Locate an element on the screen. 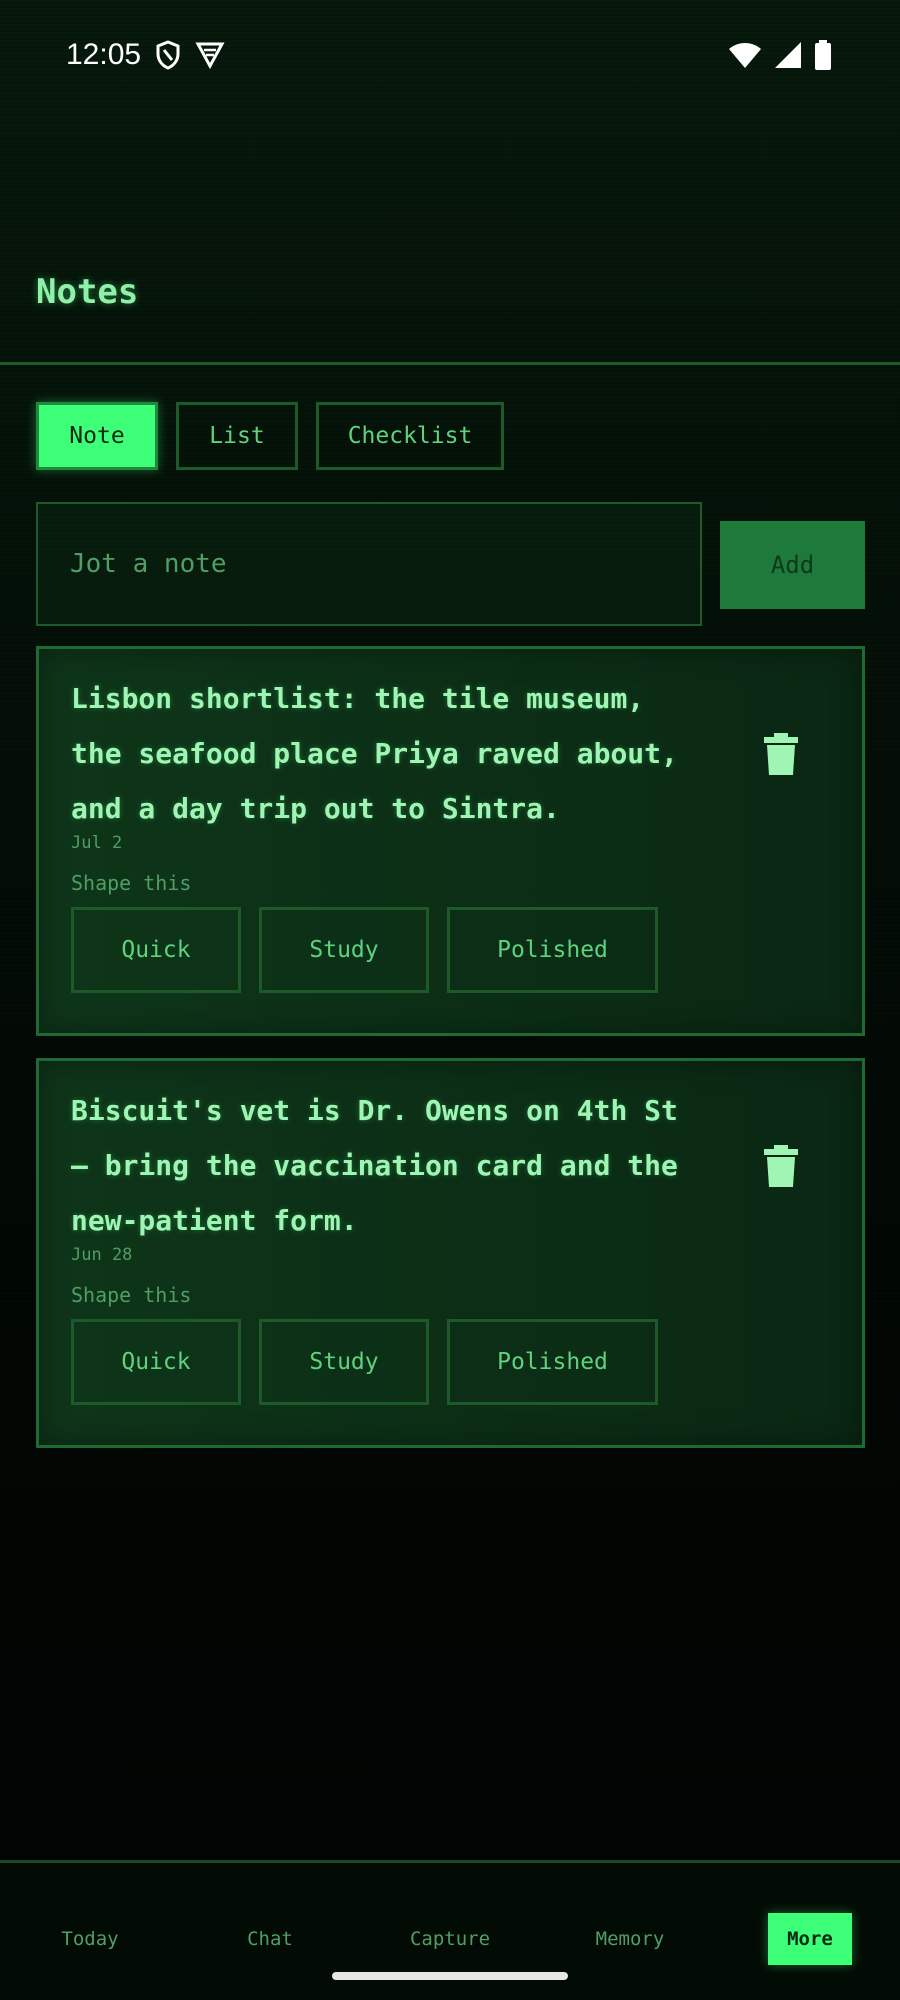 The image size is (900, 2000). vpn-icon is located at coordinates (210, 55).